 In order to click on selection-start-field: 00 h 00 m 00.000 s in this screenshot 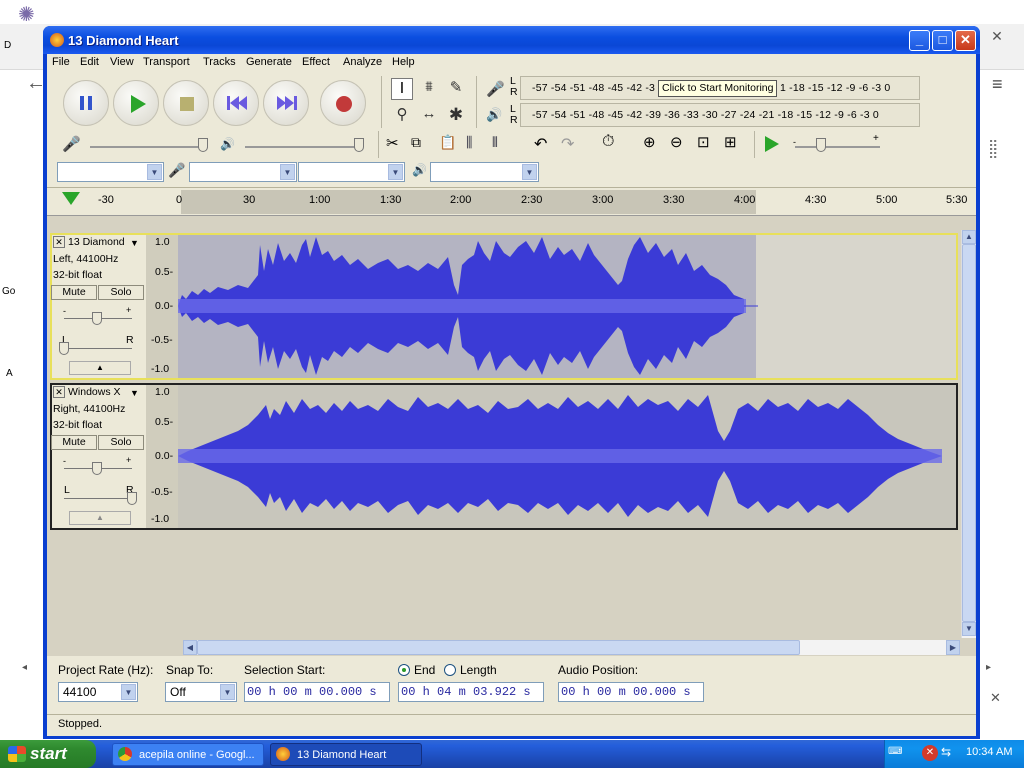, I will do `click(317, 692)`.